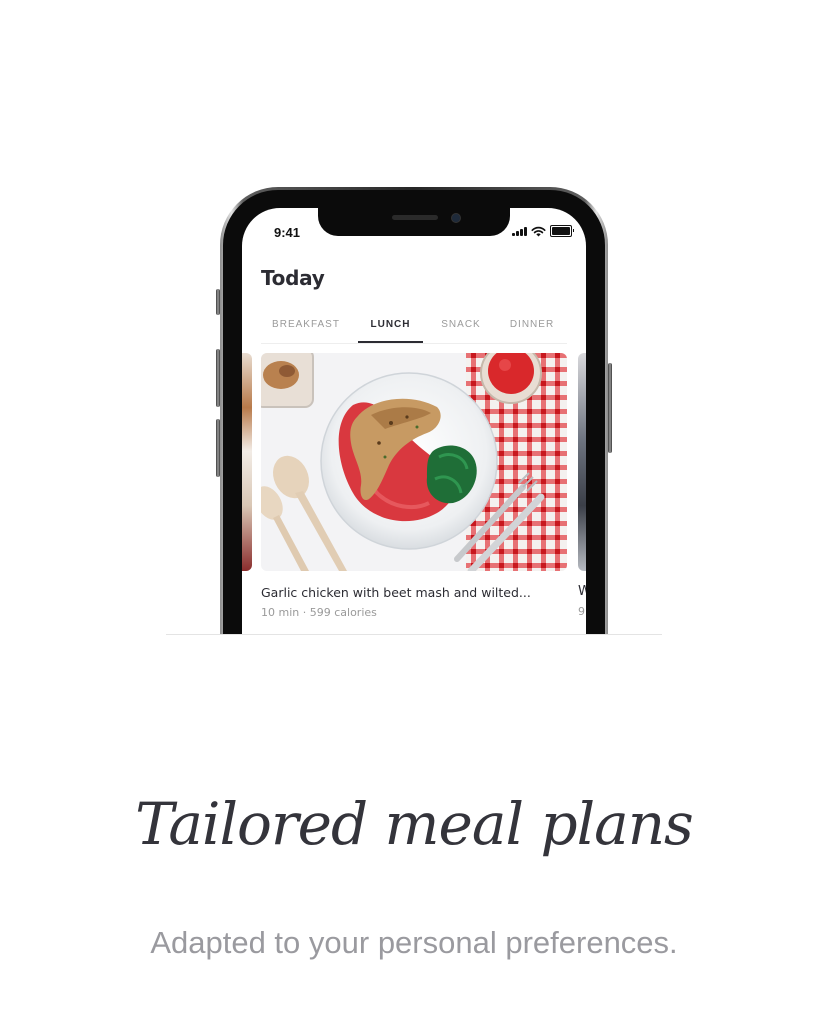 The height and width of the screenshot is (1011, 828). Describe the element at coordinates (538, 231) in the screenshot. I see `wifi-icon` at that location.